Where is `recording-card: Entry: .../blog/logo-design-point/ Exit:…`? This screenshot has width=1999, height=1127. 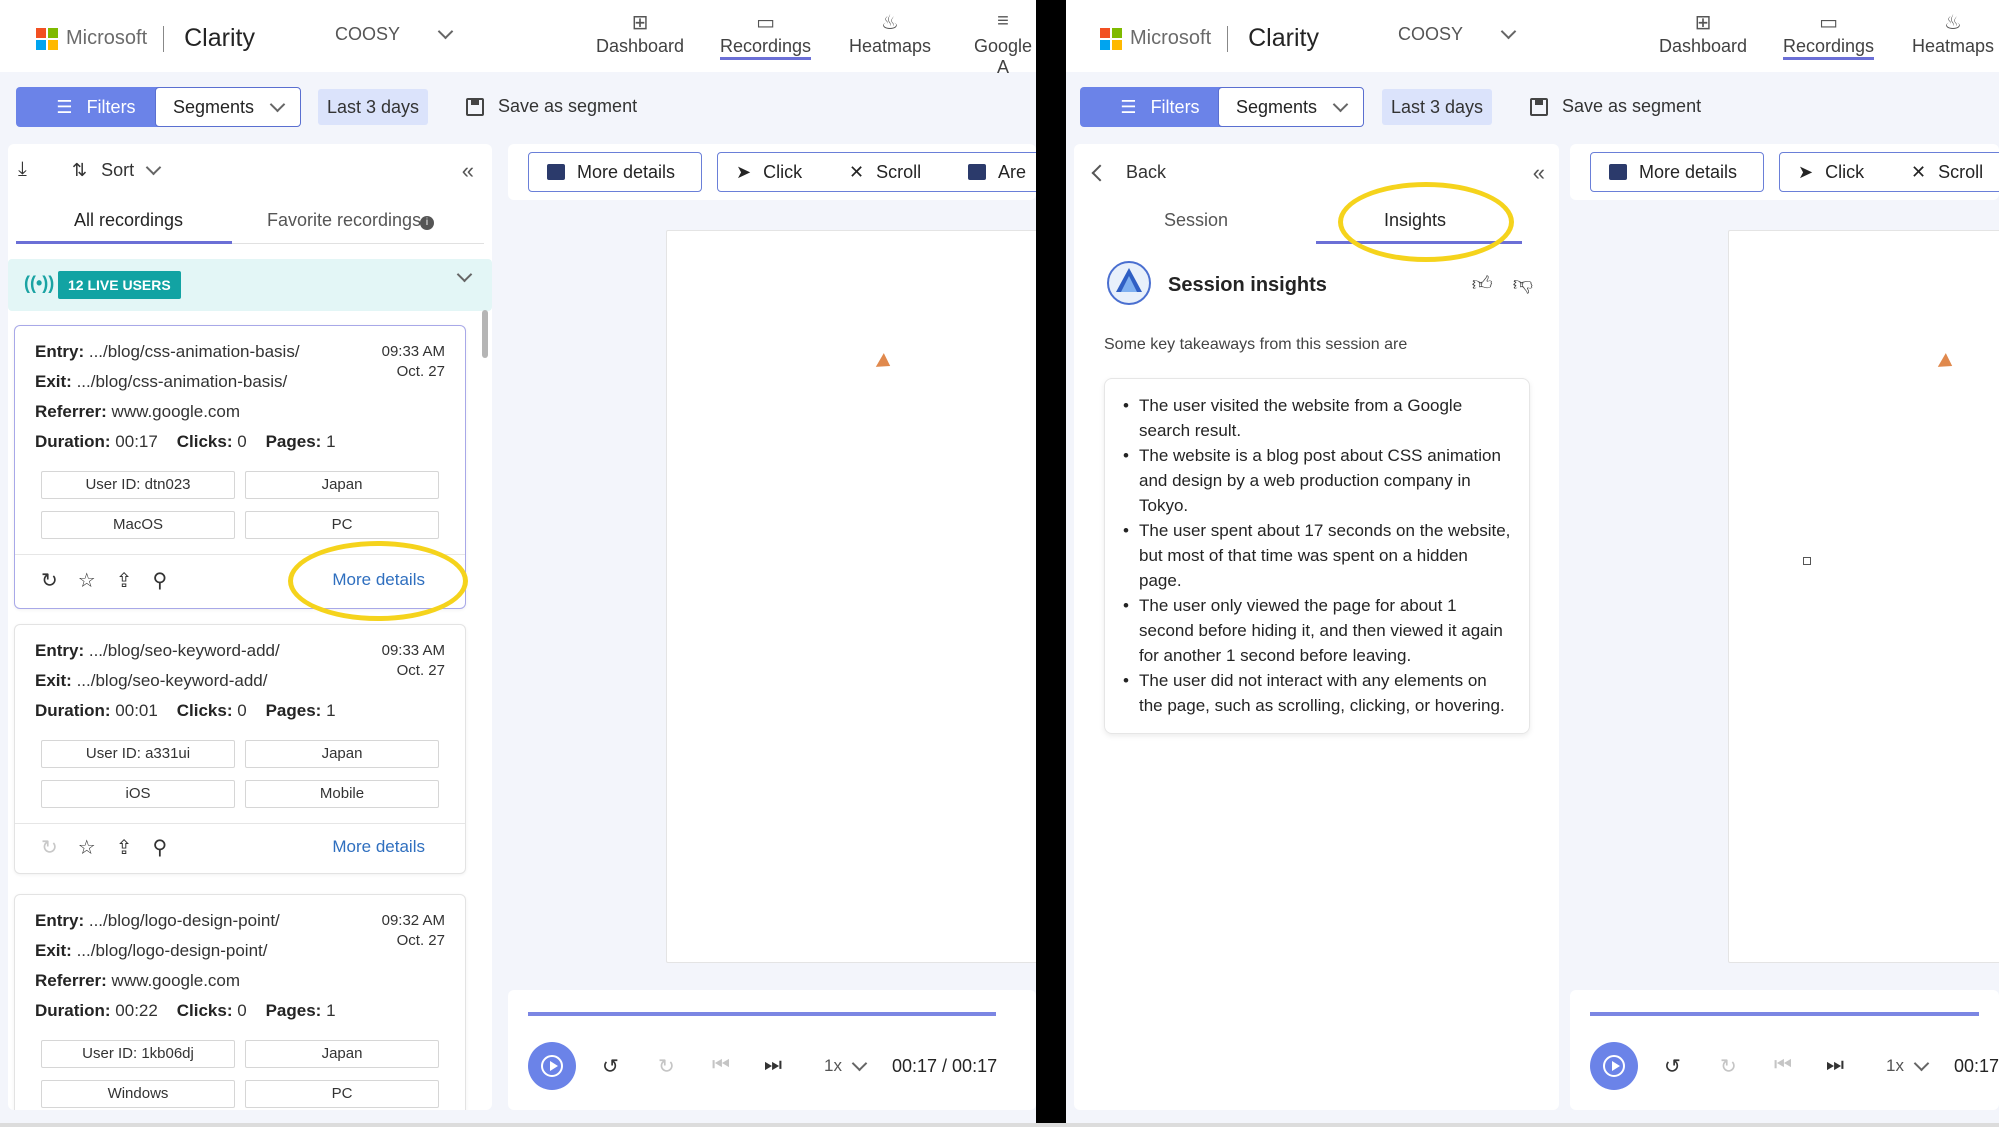 recording-card: Entry: .../blog/logo-design-point/ Exit:… is located at coordinates (240, 1002).